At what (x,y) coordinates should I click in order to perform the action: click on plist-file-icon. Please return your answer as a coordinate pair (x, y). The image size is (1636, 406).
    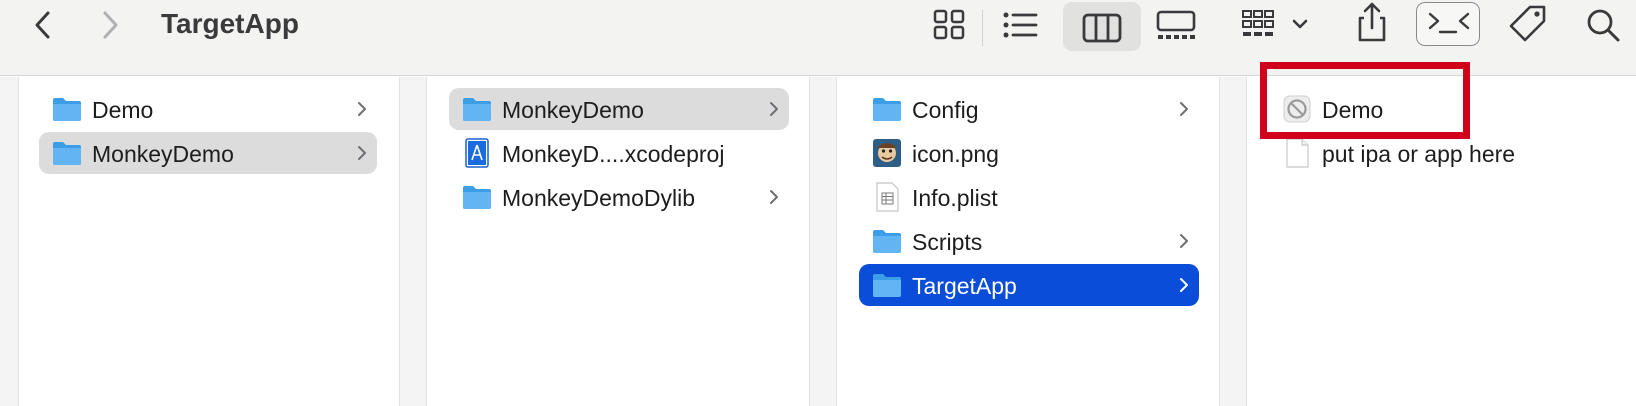
    Looking at the image, I should click on (887, 197).